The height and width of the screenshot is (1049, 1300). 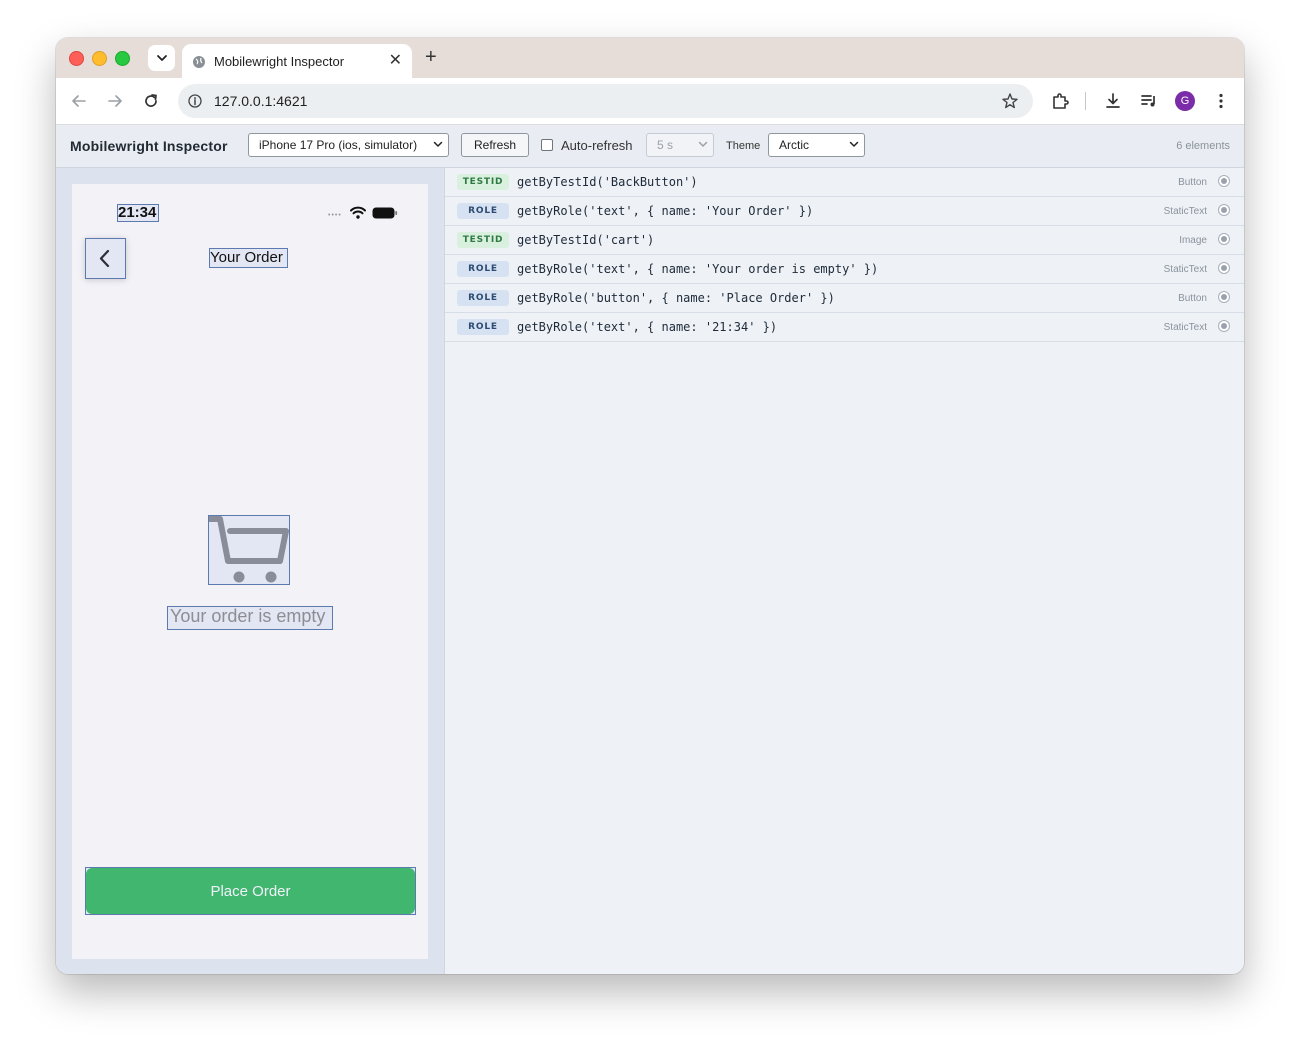 I want to click on element-type: Image, so click(x=1193, y=240).